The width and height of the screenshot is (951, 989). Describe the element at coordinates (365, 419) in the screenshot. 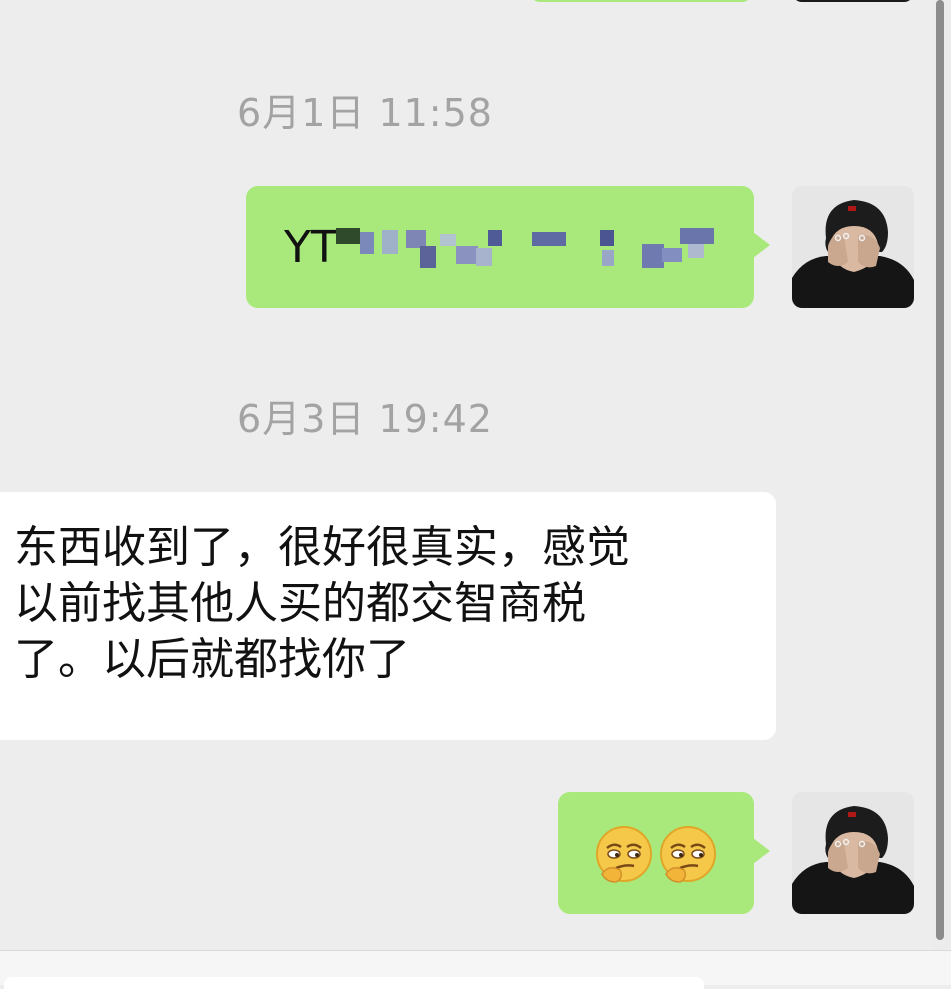

I see `timestamp: 6月3日 19:42` at that location.